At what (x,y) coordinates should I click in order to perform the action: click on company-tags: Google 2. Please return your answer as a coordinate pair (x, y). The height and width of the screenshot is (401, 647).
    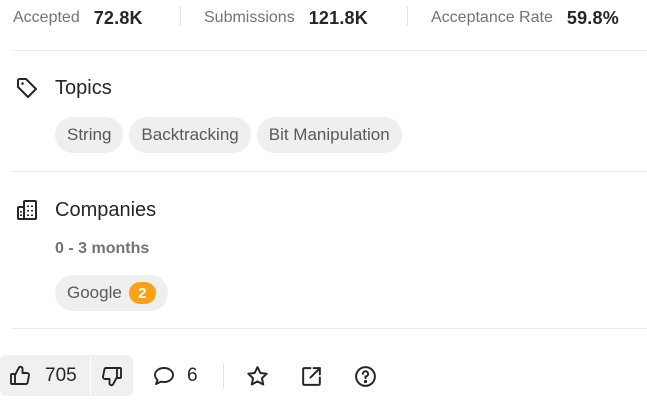
    Looking at the image, I should click on (111, 293).